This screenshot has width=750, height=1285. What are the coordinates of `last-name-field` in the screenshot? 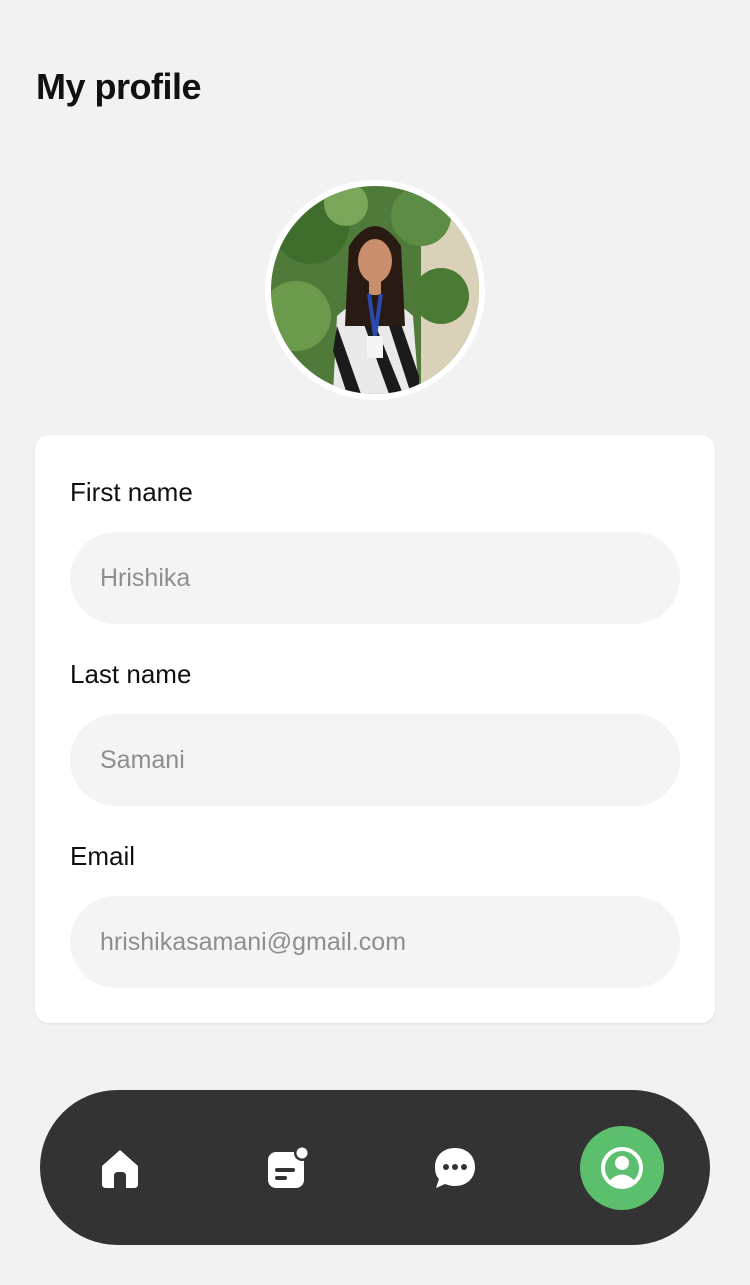 It's located at (375, 760).